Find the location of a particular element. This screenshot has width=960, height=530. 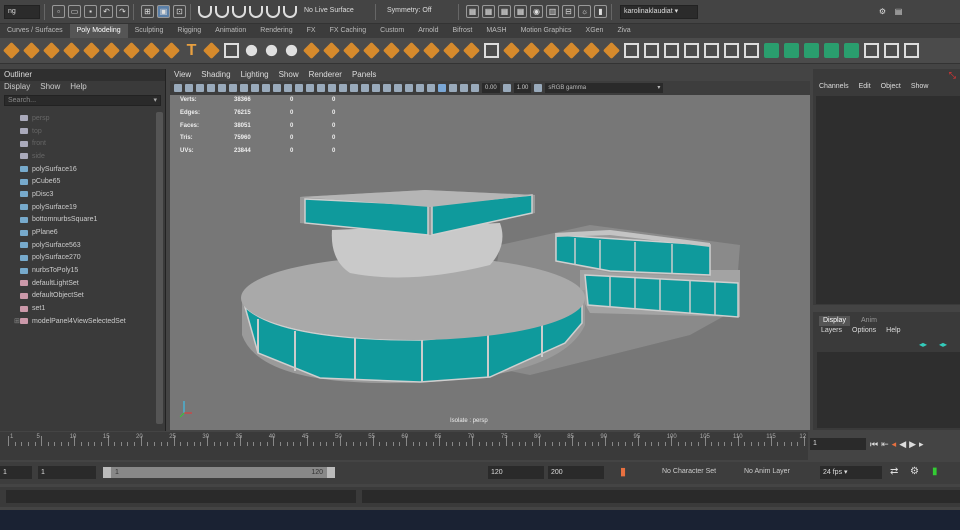

color-management-icon is located at coordinates (538, 88).